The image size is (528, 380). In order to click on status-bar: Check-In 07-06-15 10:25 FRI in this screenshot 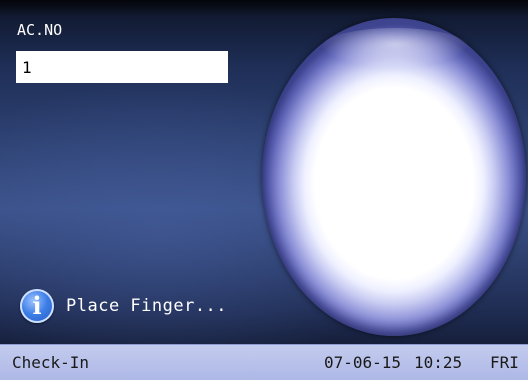, I will do `click(264, 362)`.